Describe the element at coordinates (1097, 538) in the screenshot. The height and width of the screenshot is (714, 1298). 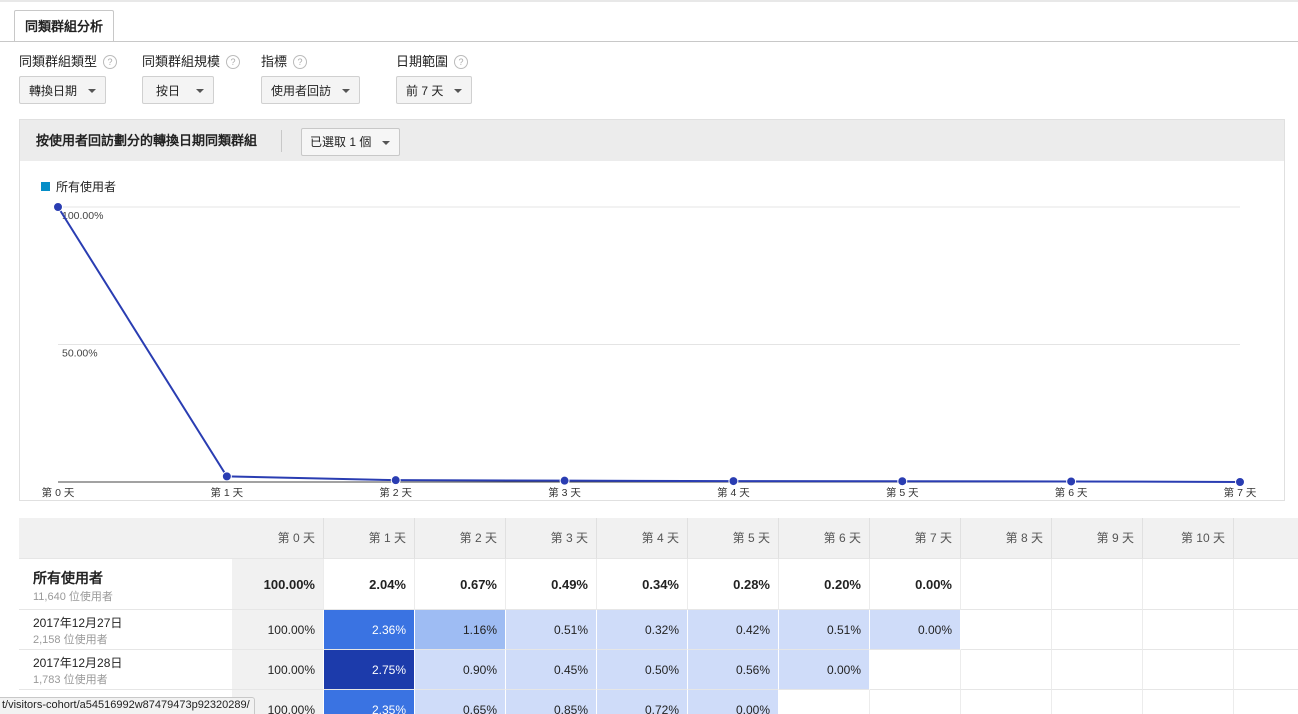
I see `column-header: 第 9 天` at that location.